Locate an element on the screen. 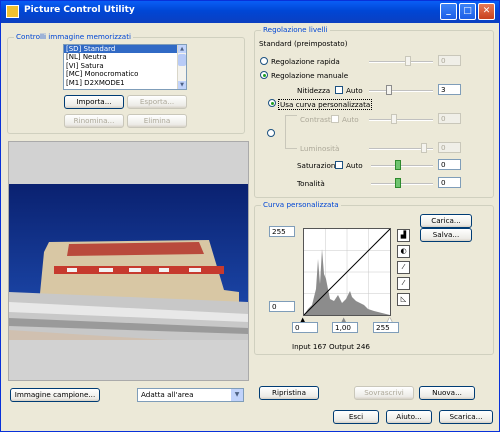  quick-adjust-input: 0 is located at coordinates (449, 60).